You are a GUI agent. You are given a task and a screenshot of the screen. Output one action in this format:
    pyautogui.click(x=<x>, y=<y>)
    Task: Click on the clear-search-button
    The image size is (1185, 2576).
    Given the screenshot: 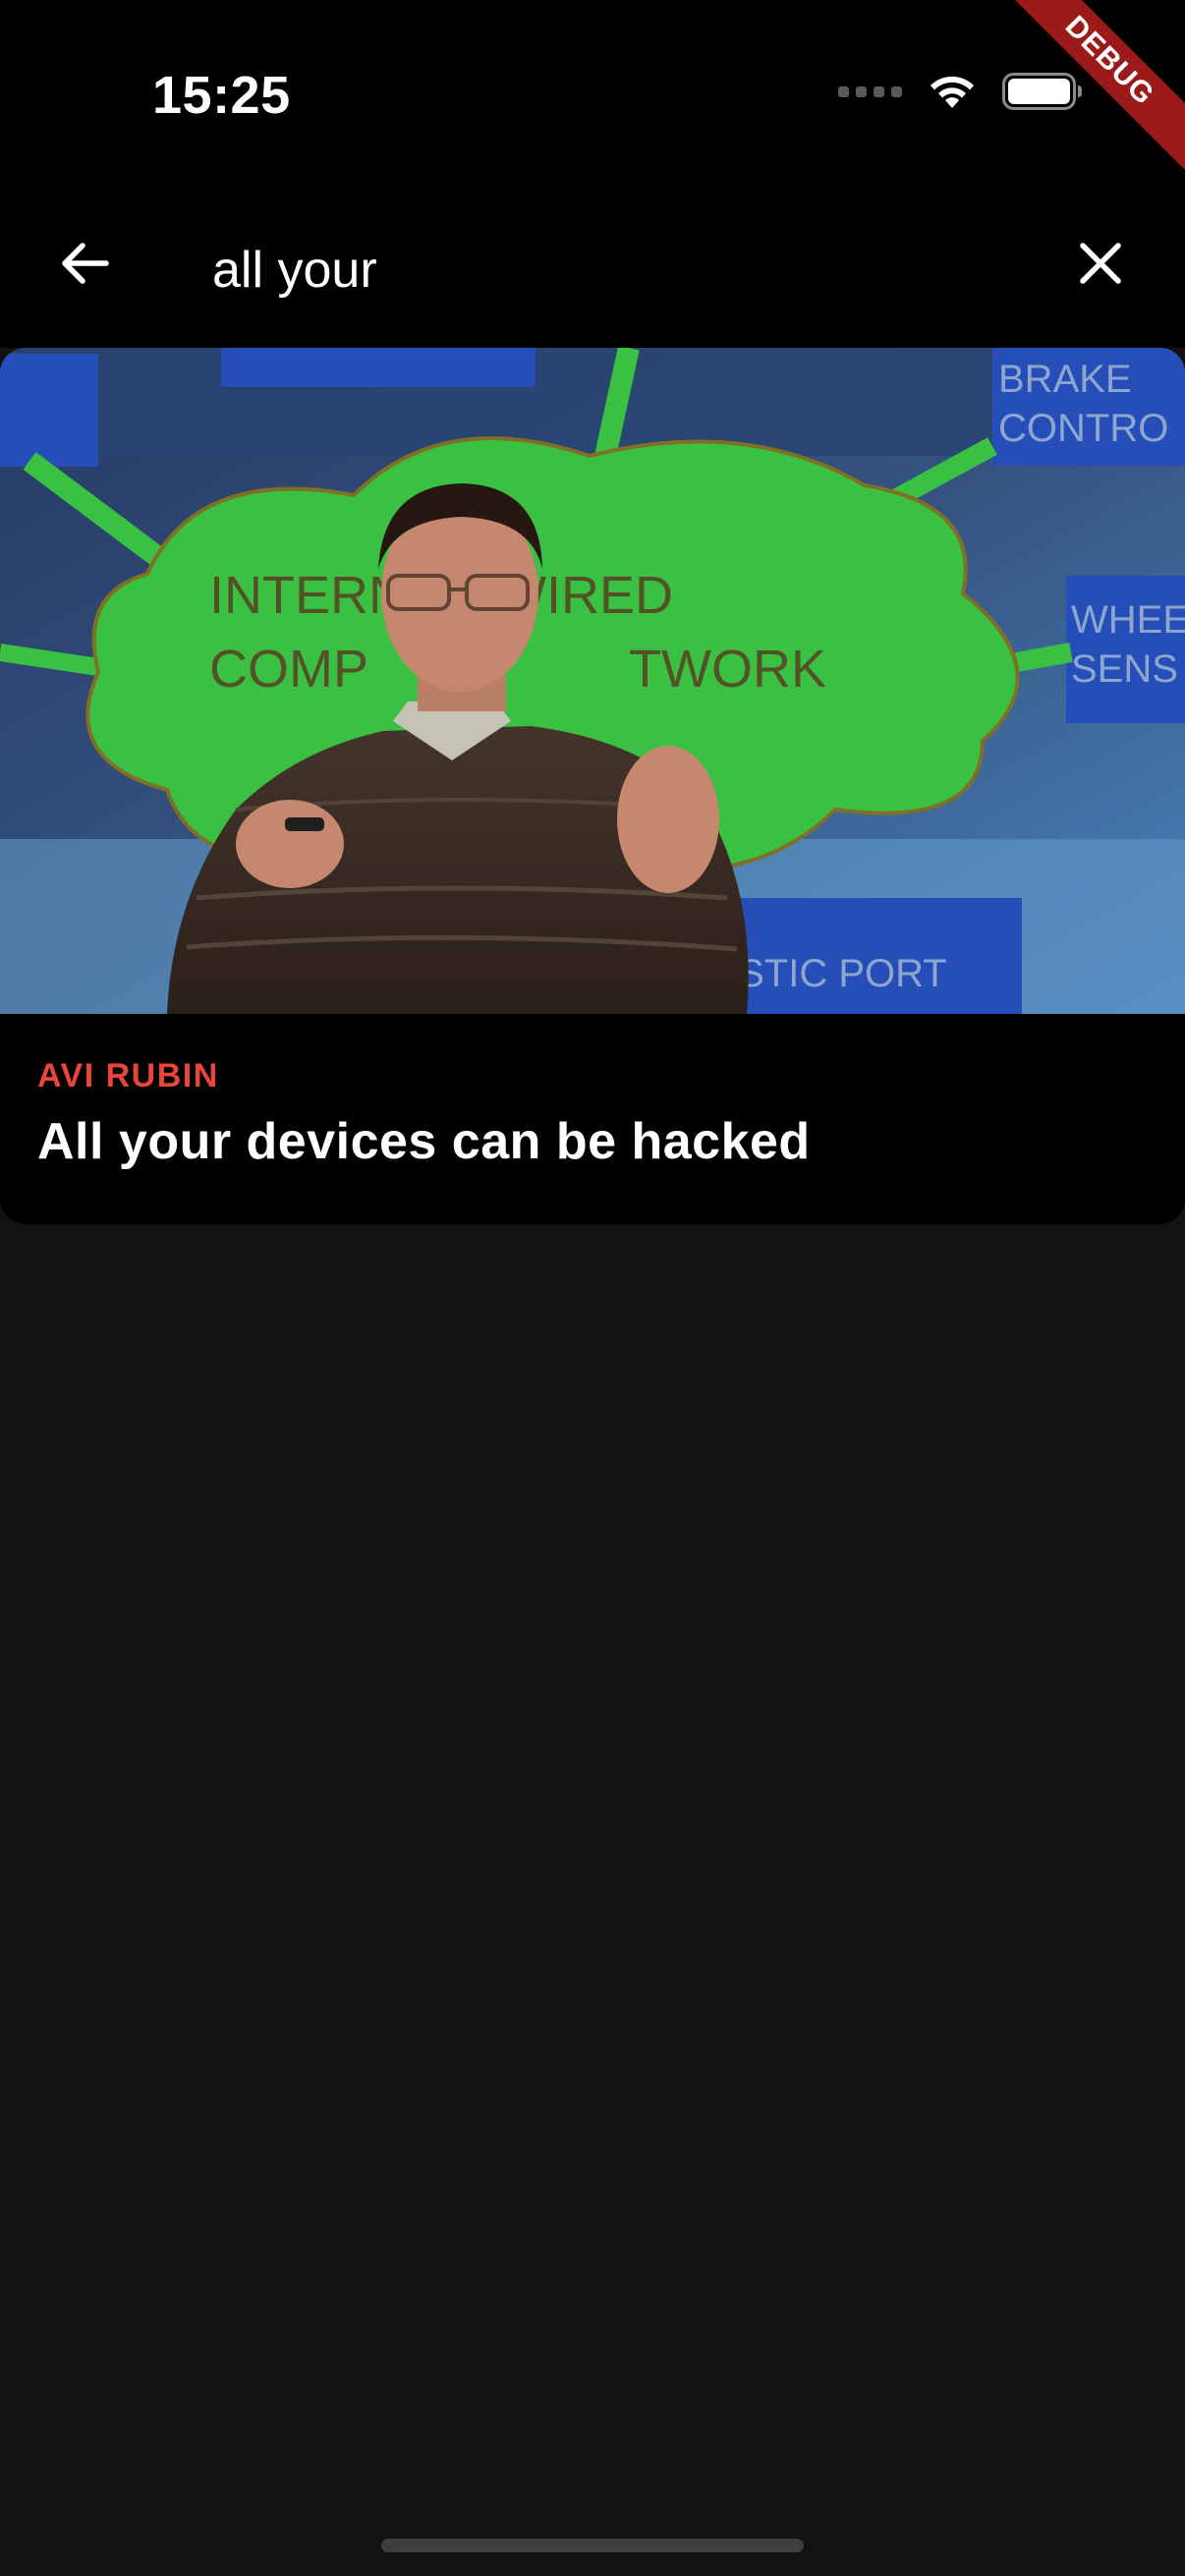 What is the action you would take?
    pyautogui.click(x=1100, y=263)
    